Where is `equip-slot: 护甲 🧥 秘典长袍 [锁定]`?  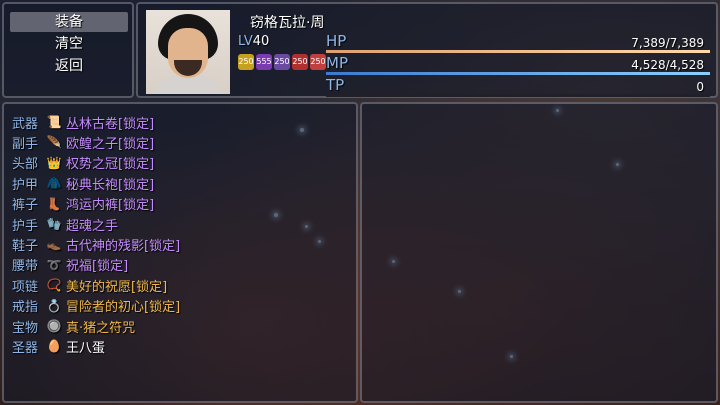 equip-slot: 护甲 🧥 秘典长袍 [锁定] is located at coordinates (83, 183).